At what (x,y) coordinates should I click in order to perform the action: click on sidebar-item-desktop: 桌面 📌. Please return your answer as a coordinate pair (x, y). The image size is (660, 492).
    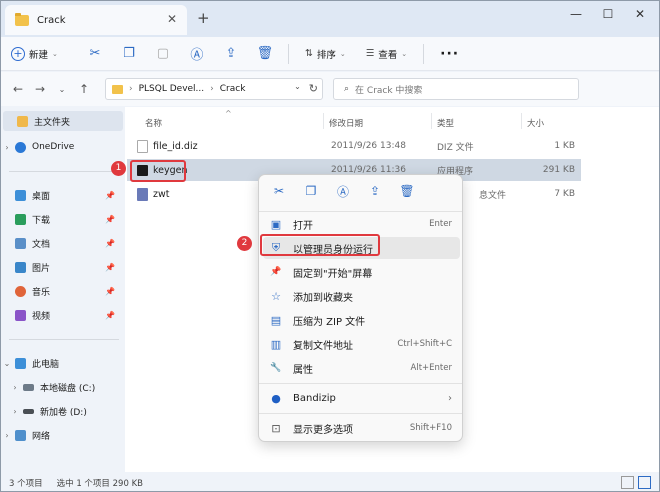
    Looking at the image, I should click on (63, 195).